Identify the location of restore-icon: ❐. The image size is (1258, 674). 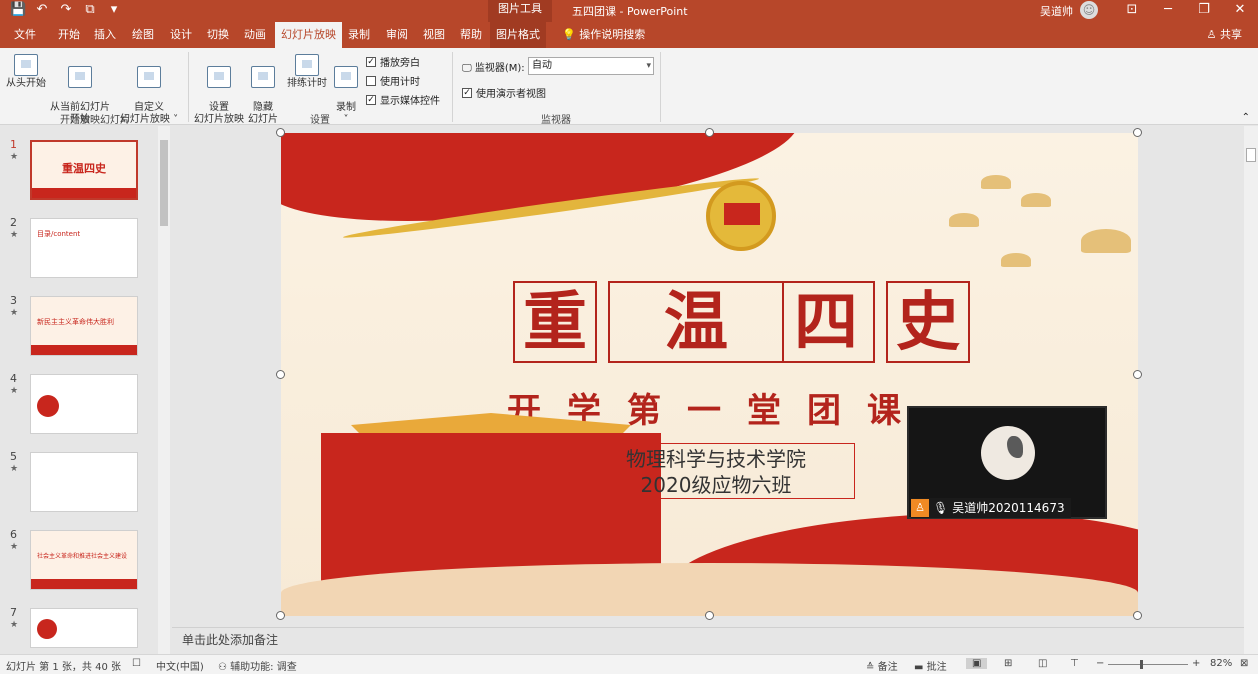
(1204, 11).